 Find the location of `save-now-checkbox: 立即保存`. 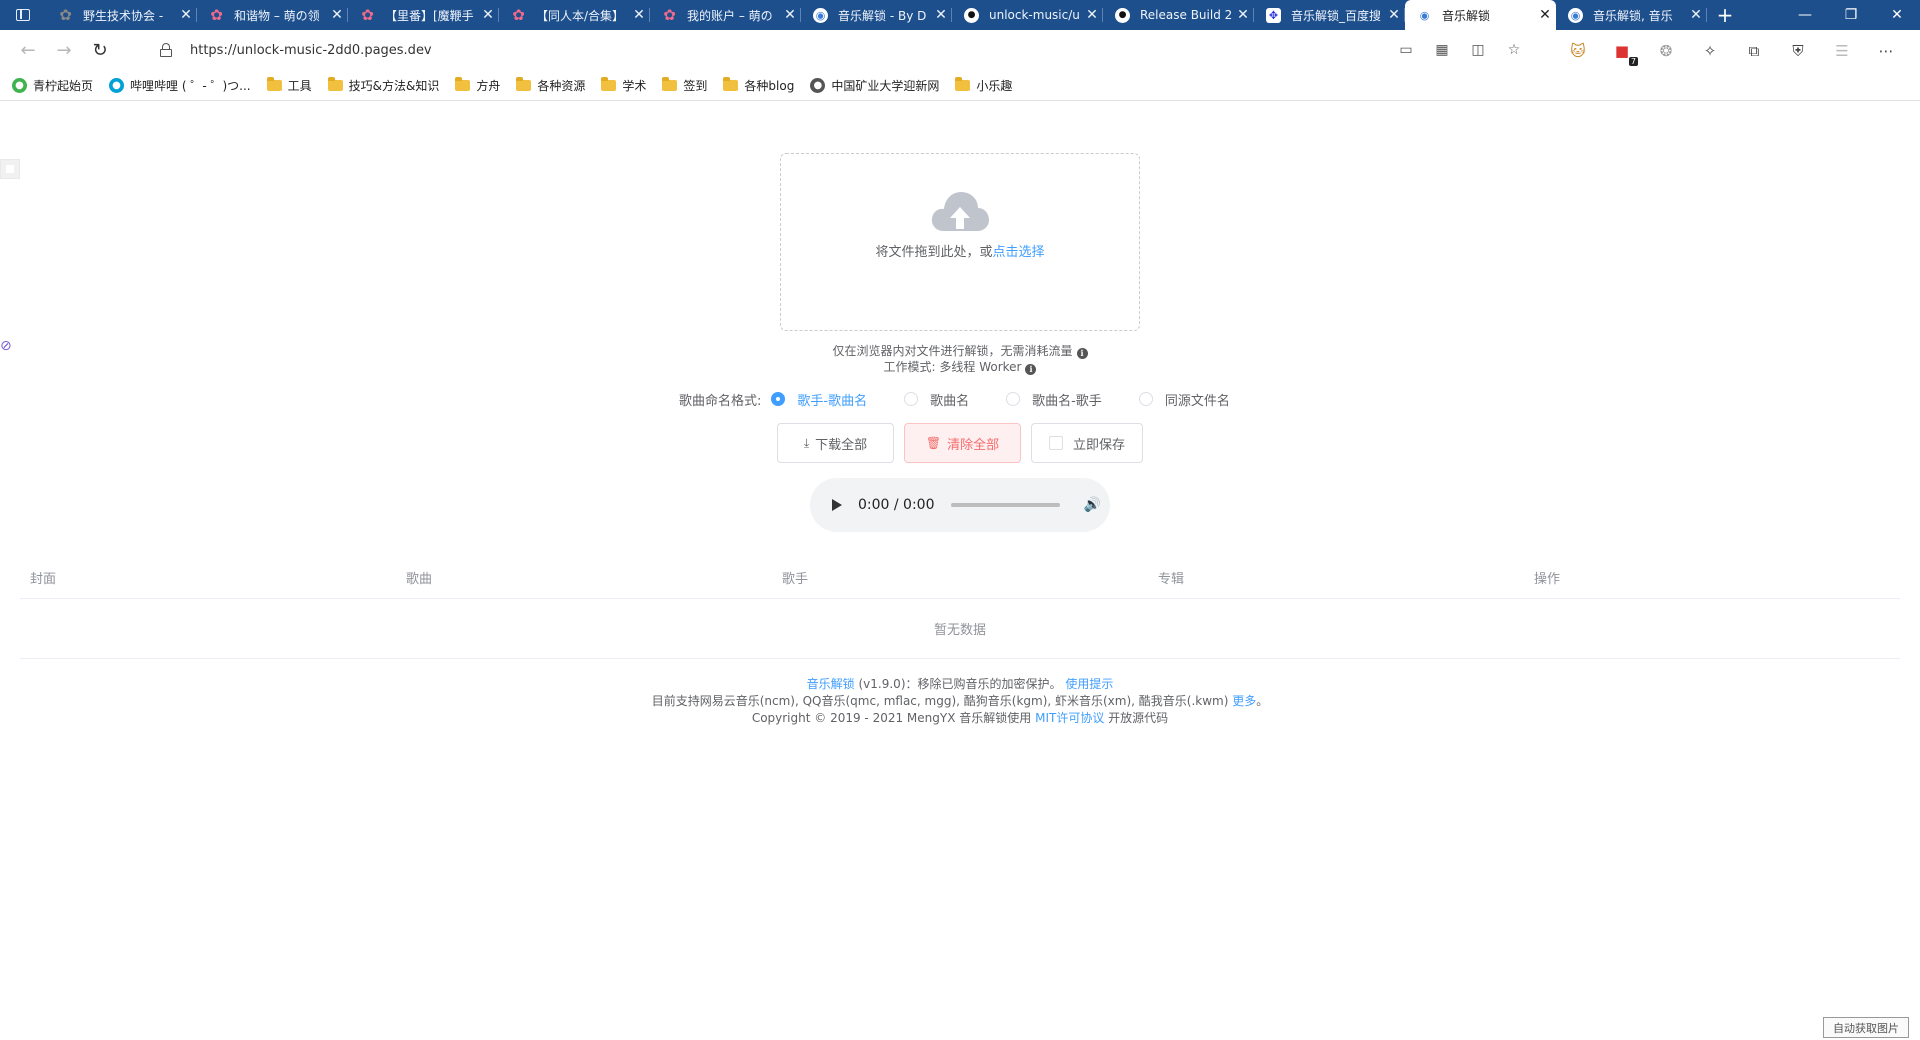

save-now-checkbox: 立即保存 is located at coordinates (1087, 443).